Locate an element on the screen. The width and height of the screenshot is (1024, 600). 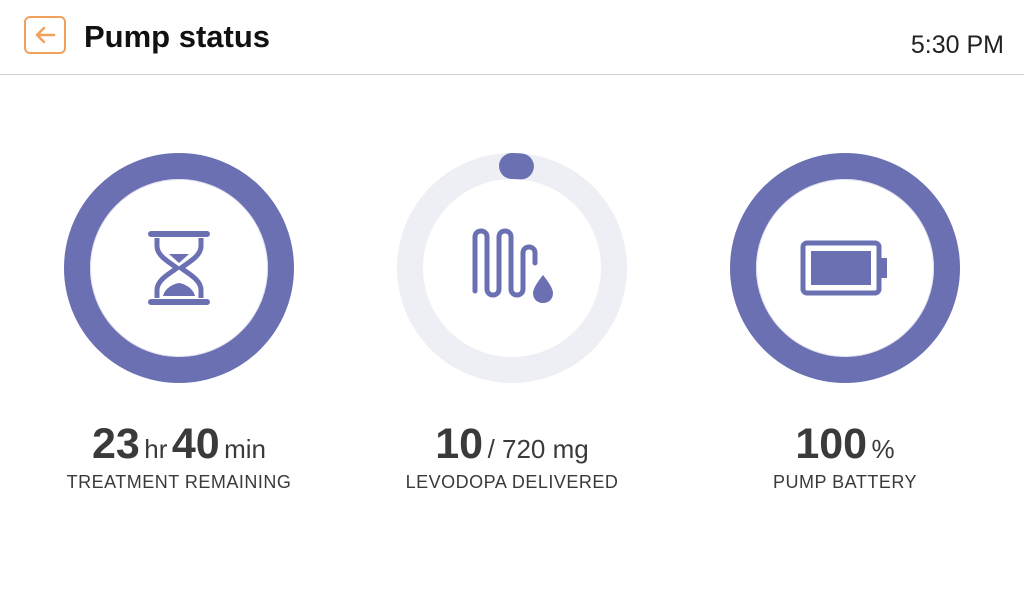
levodopa-delivered-label: LEVODOPA DELIVERED is located at coordinates (512, 482).